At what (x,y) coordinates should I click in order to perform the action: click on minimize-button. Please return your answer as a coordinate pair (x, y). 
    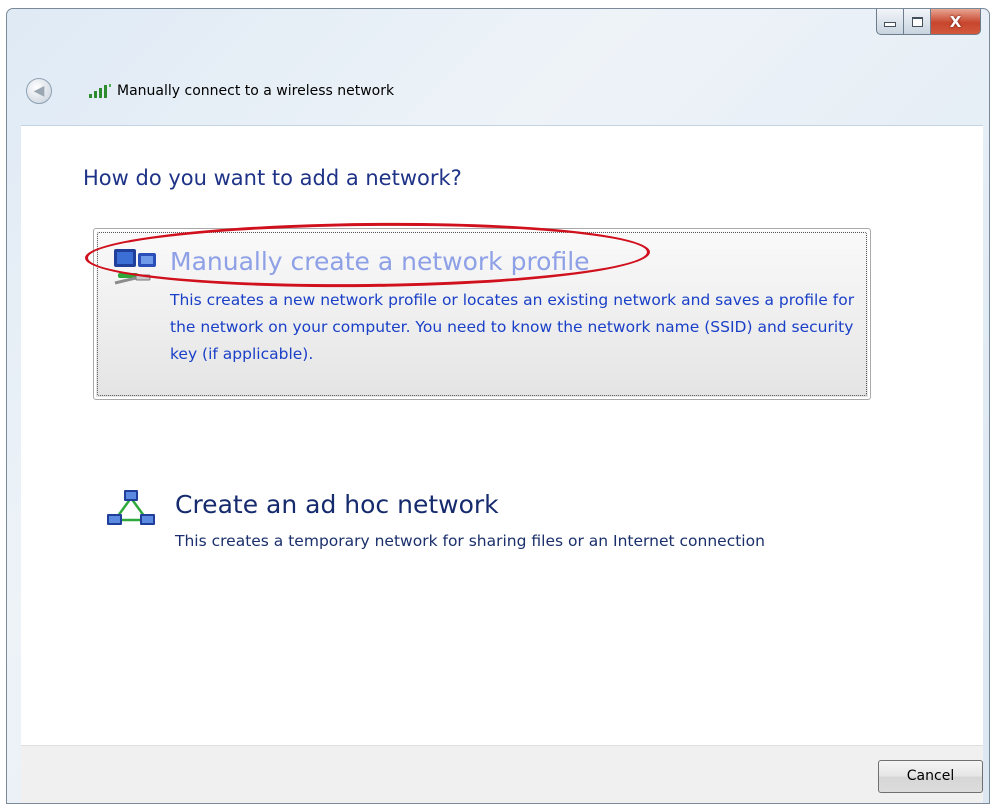
    Looking at the image, I should click on (890, 22).